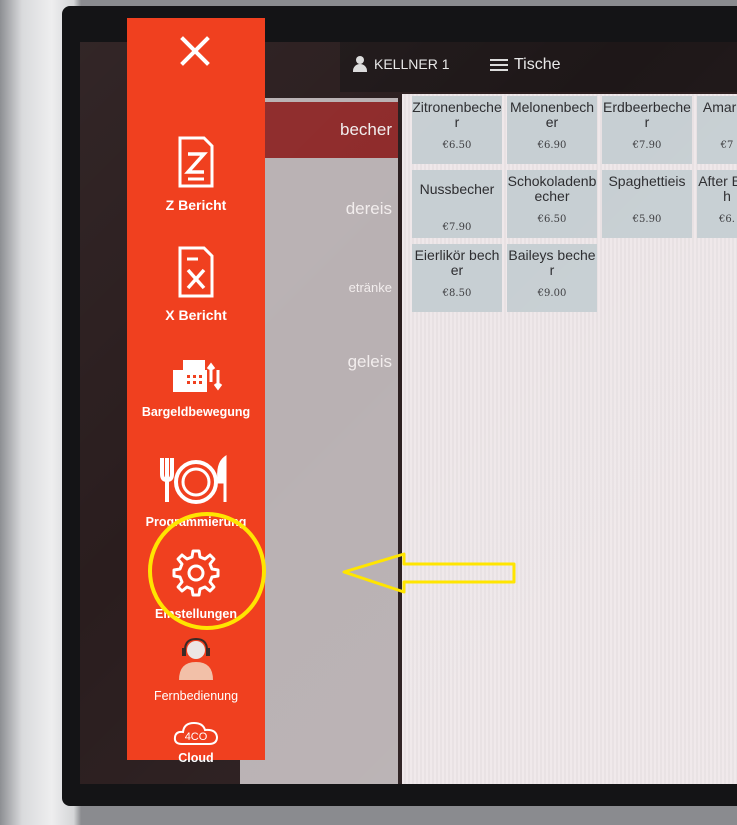  What do you see at coordinates (647, 114) in the screenshot?
I see `product-name: Erdbeerbecher` at bounding box center [647, 114].